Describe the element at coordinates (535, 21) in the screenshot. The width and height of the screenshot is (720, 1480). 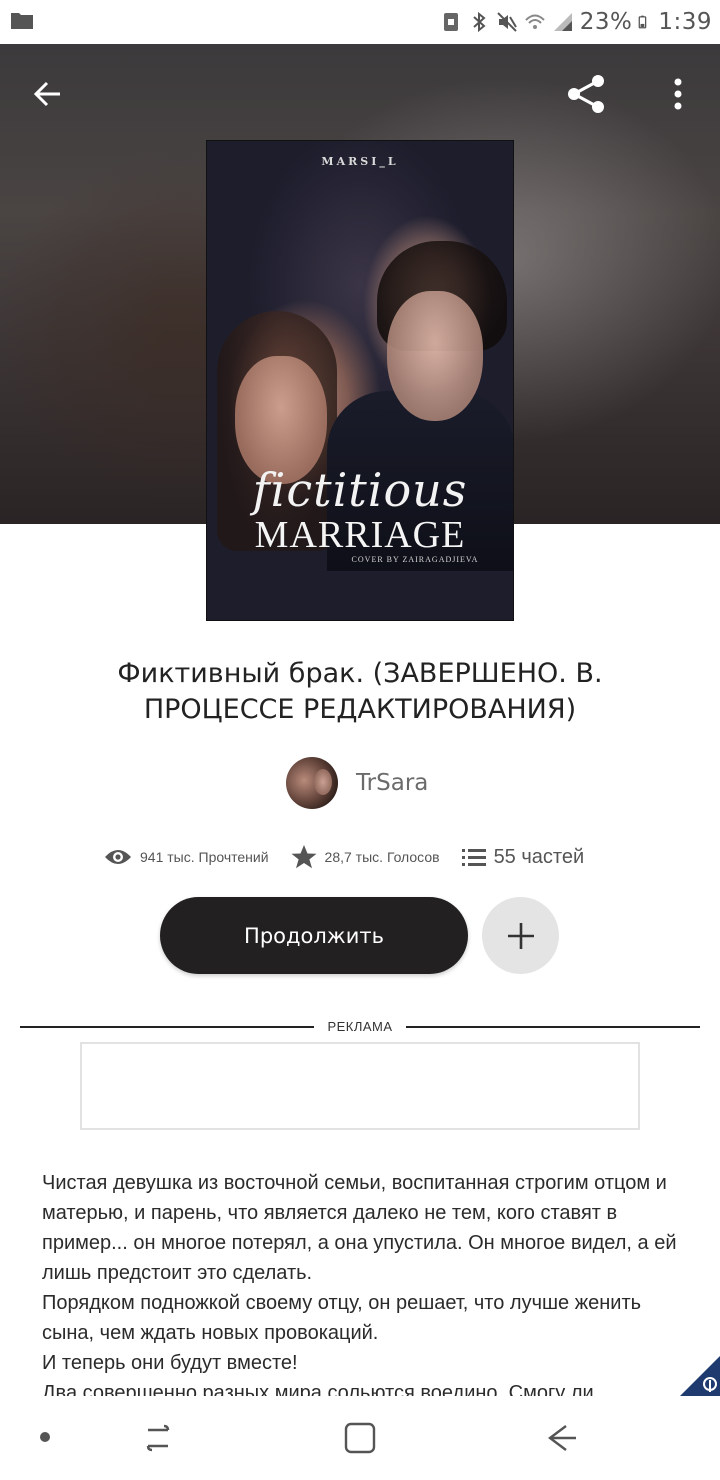
I see `wifi-icon` at that location.